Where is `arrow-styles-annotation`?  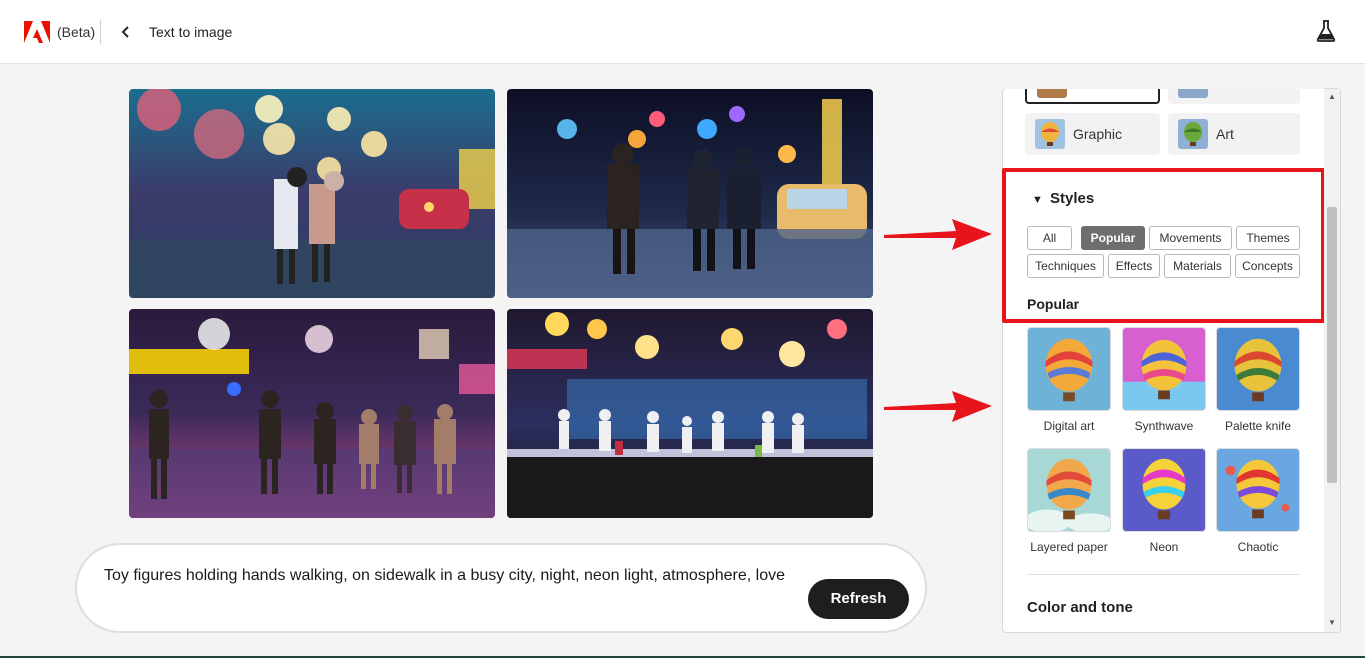
arrow-styles-annotation is located at coordinates (938, 234).